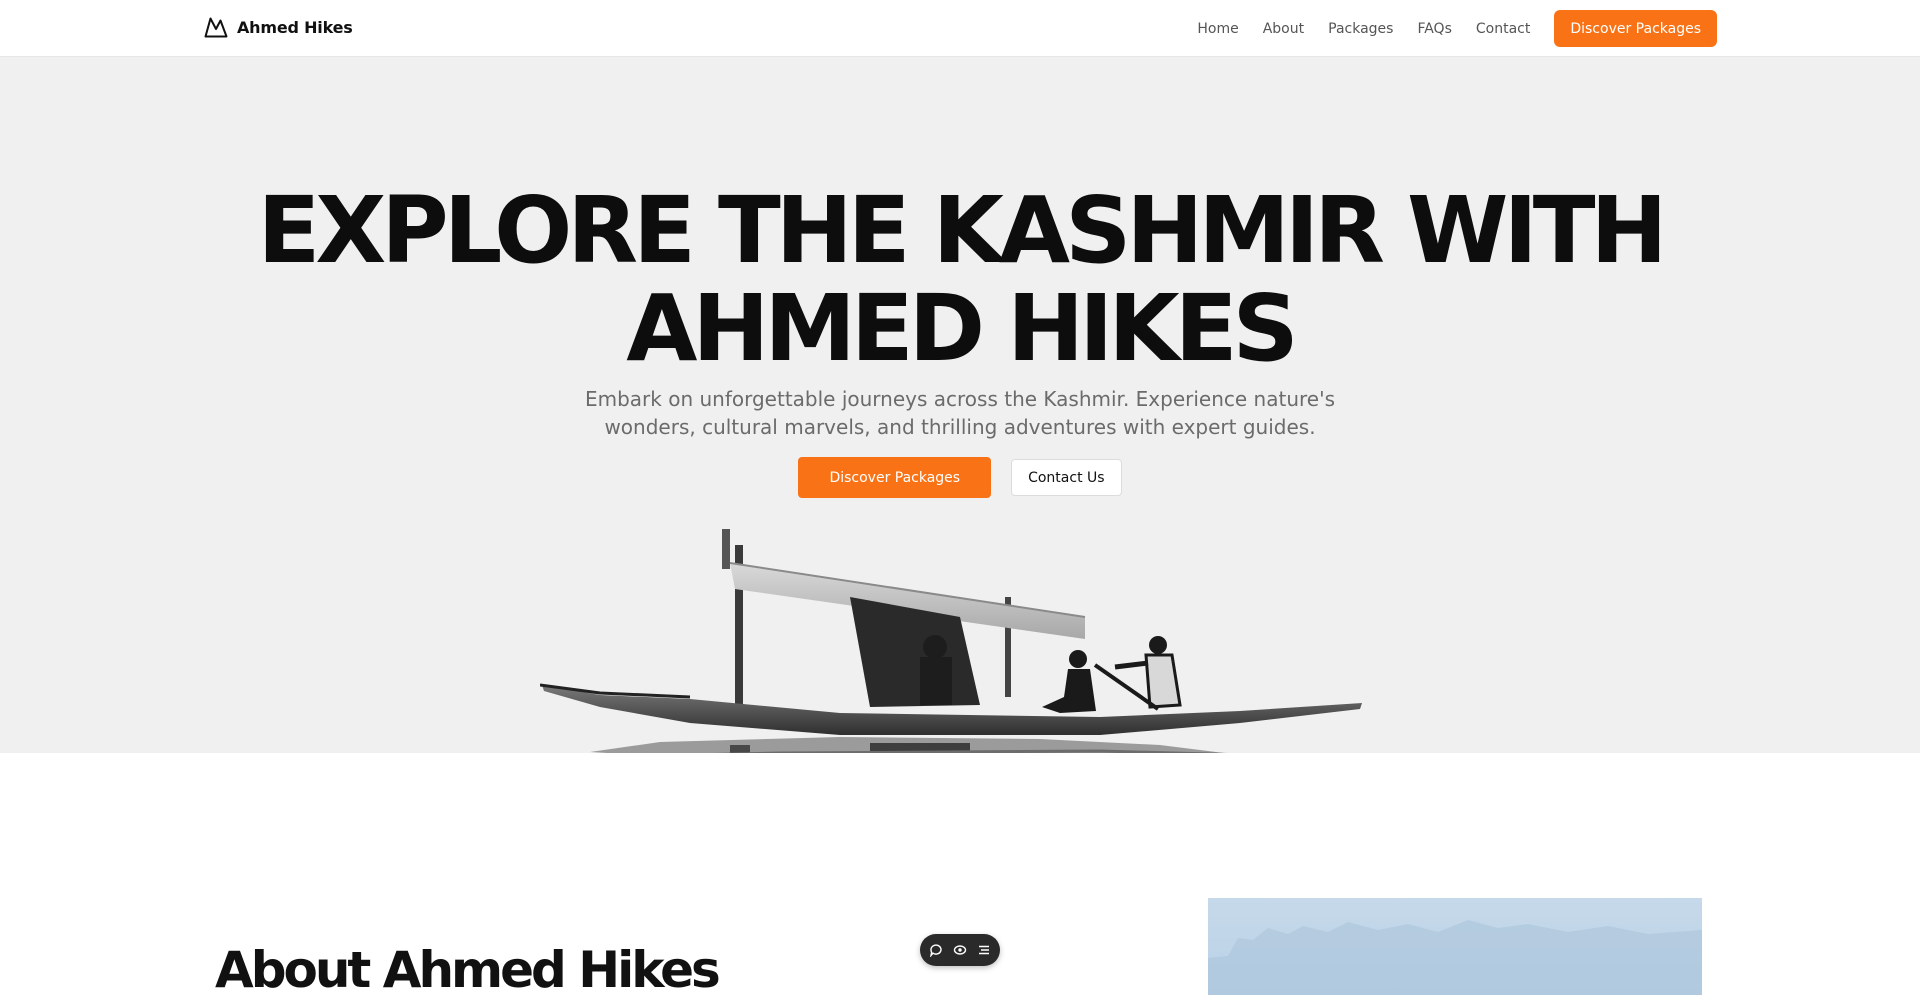 The width and height of the screenshot is (1920, 1000). Describe the element at coordinates (468, 970) in the screenshot. I see `about-title: About Ahmed Hikes` at that location.